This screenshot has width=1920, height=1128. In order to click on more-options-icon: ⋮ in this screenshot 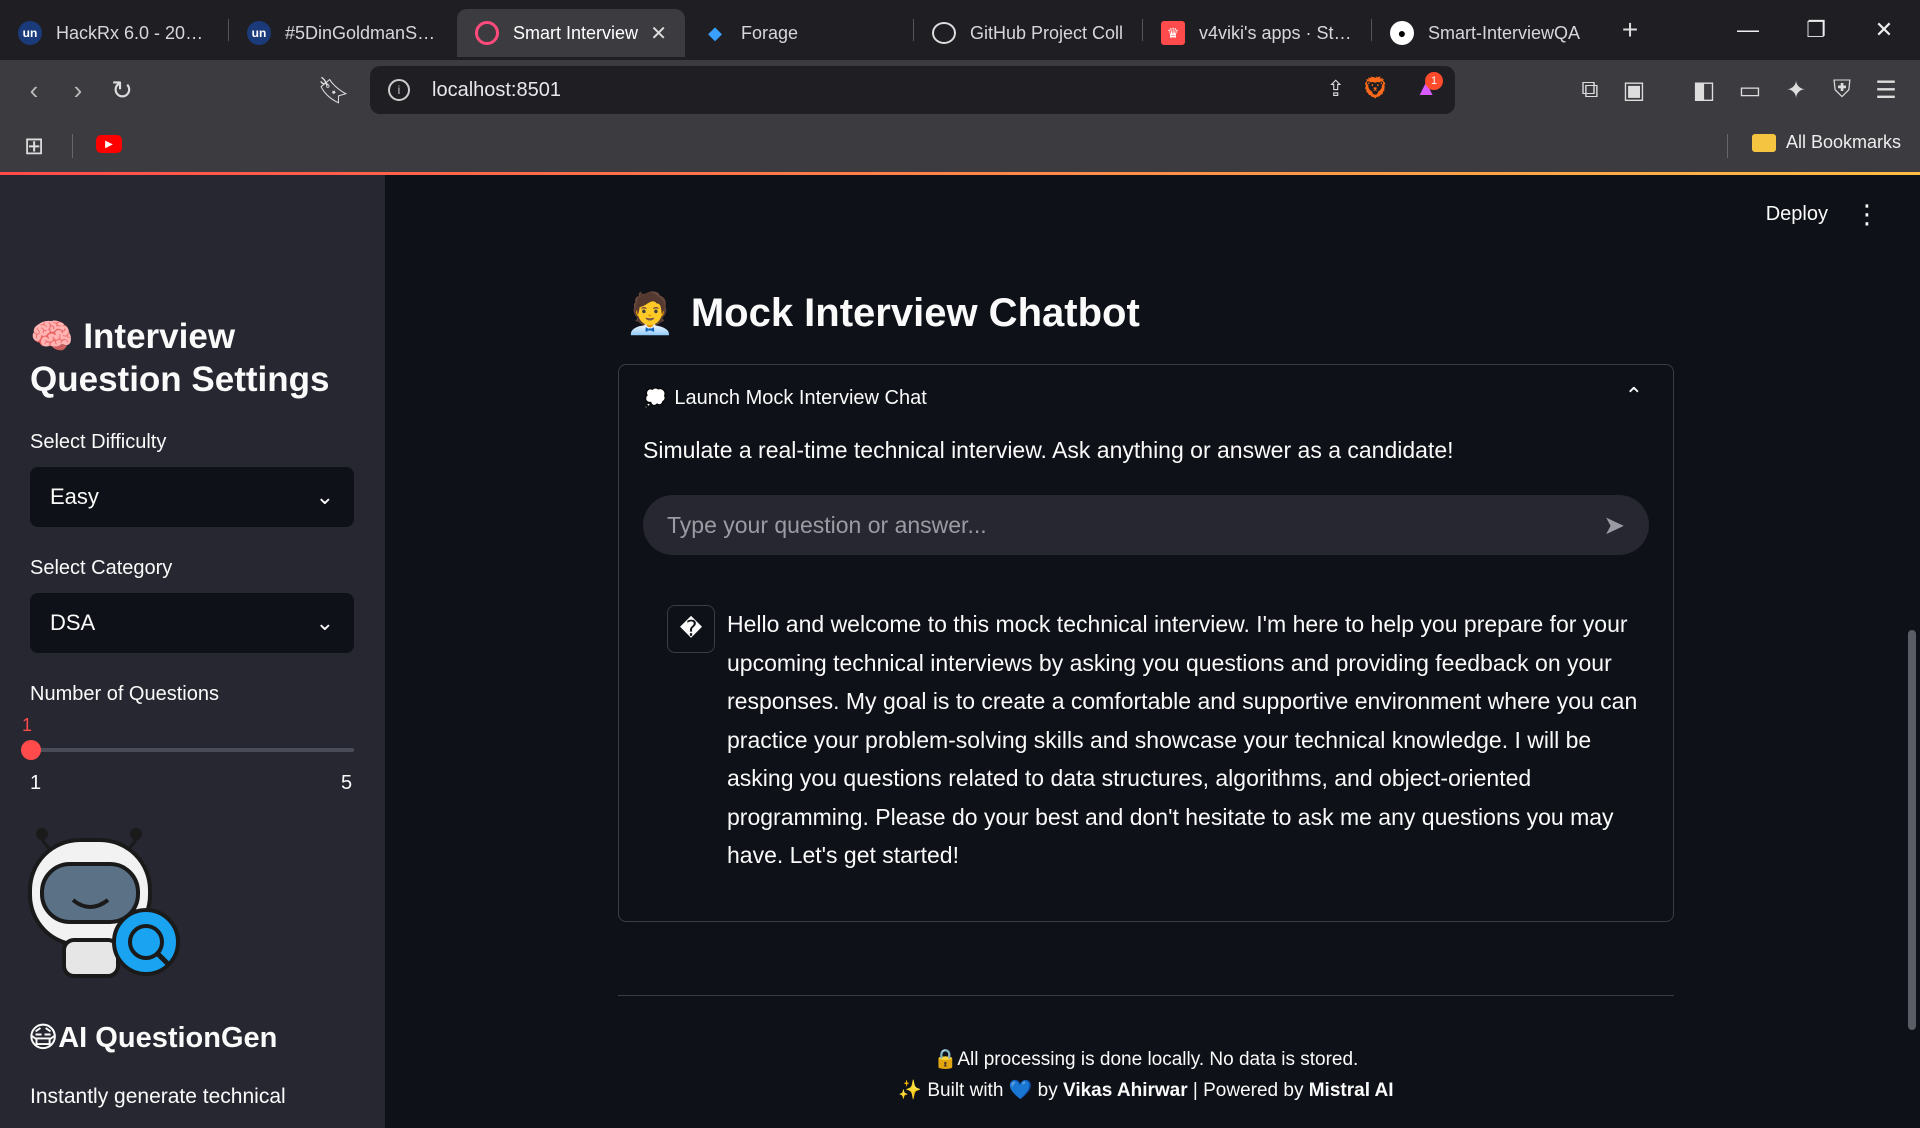, I will do `click(1867, 214)`.